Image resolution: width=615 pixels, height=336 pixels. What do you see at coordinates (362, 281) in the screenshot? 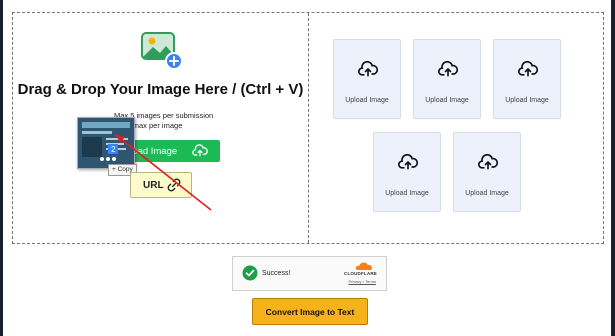
I see `captcha-privacy-terms: Privacy • Terms` at bounding box center [362, 281].